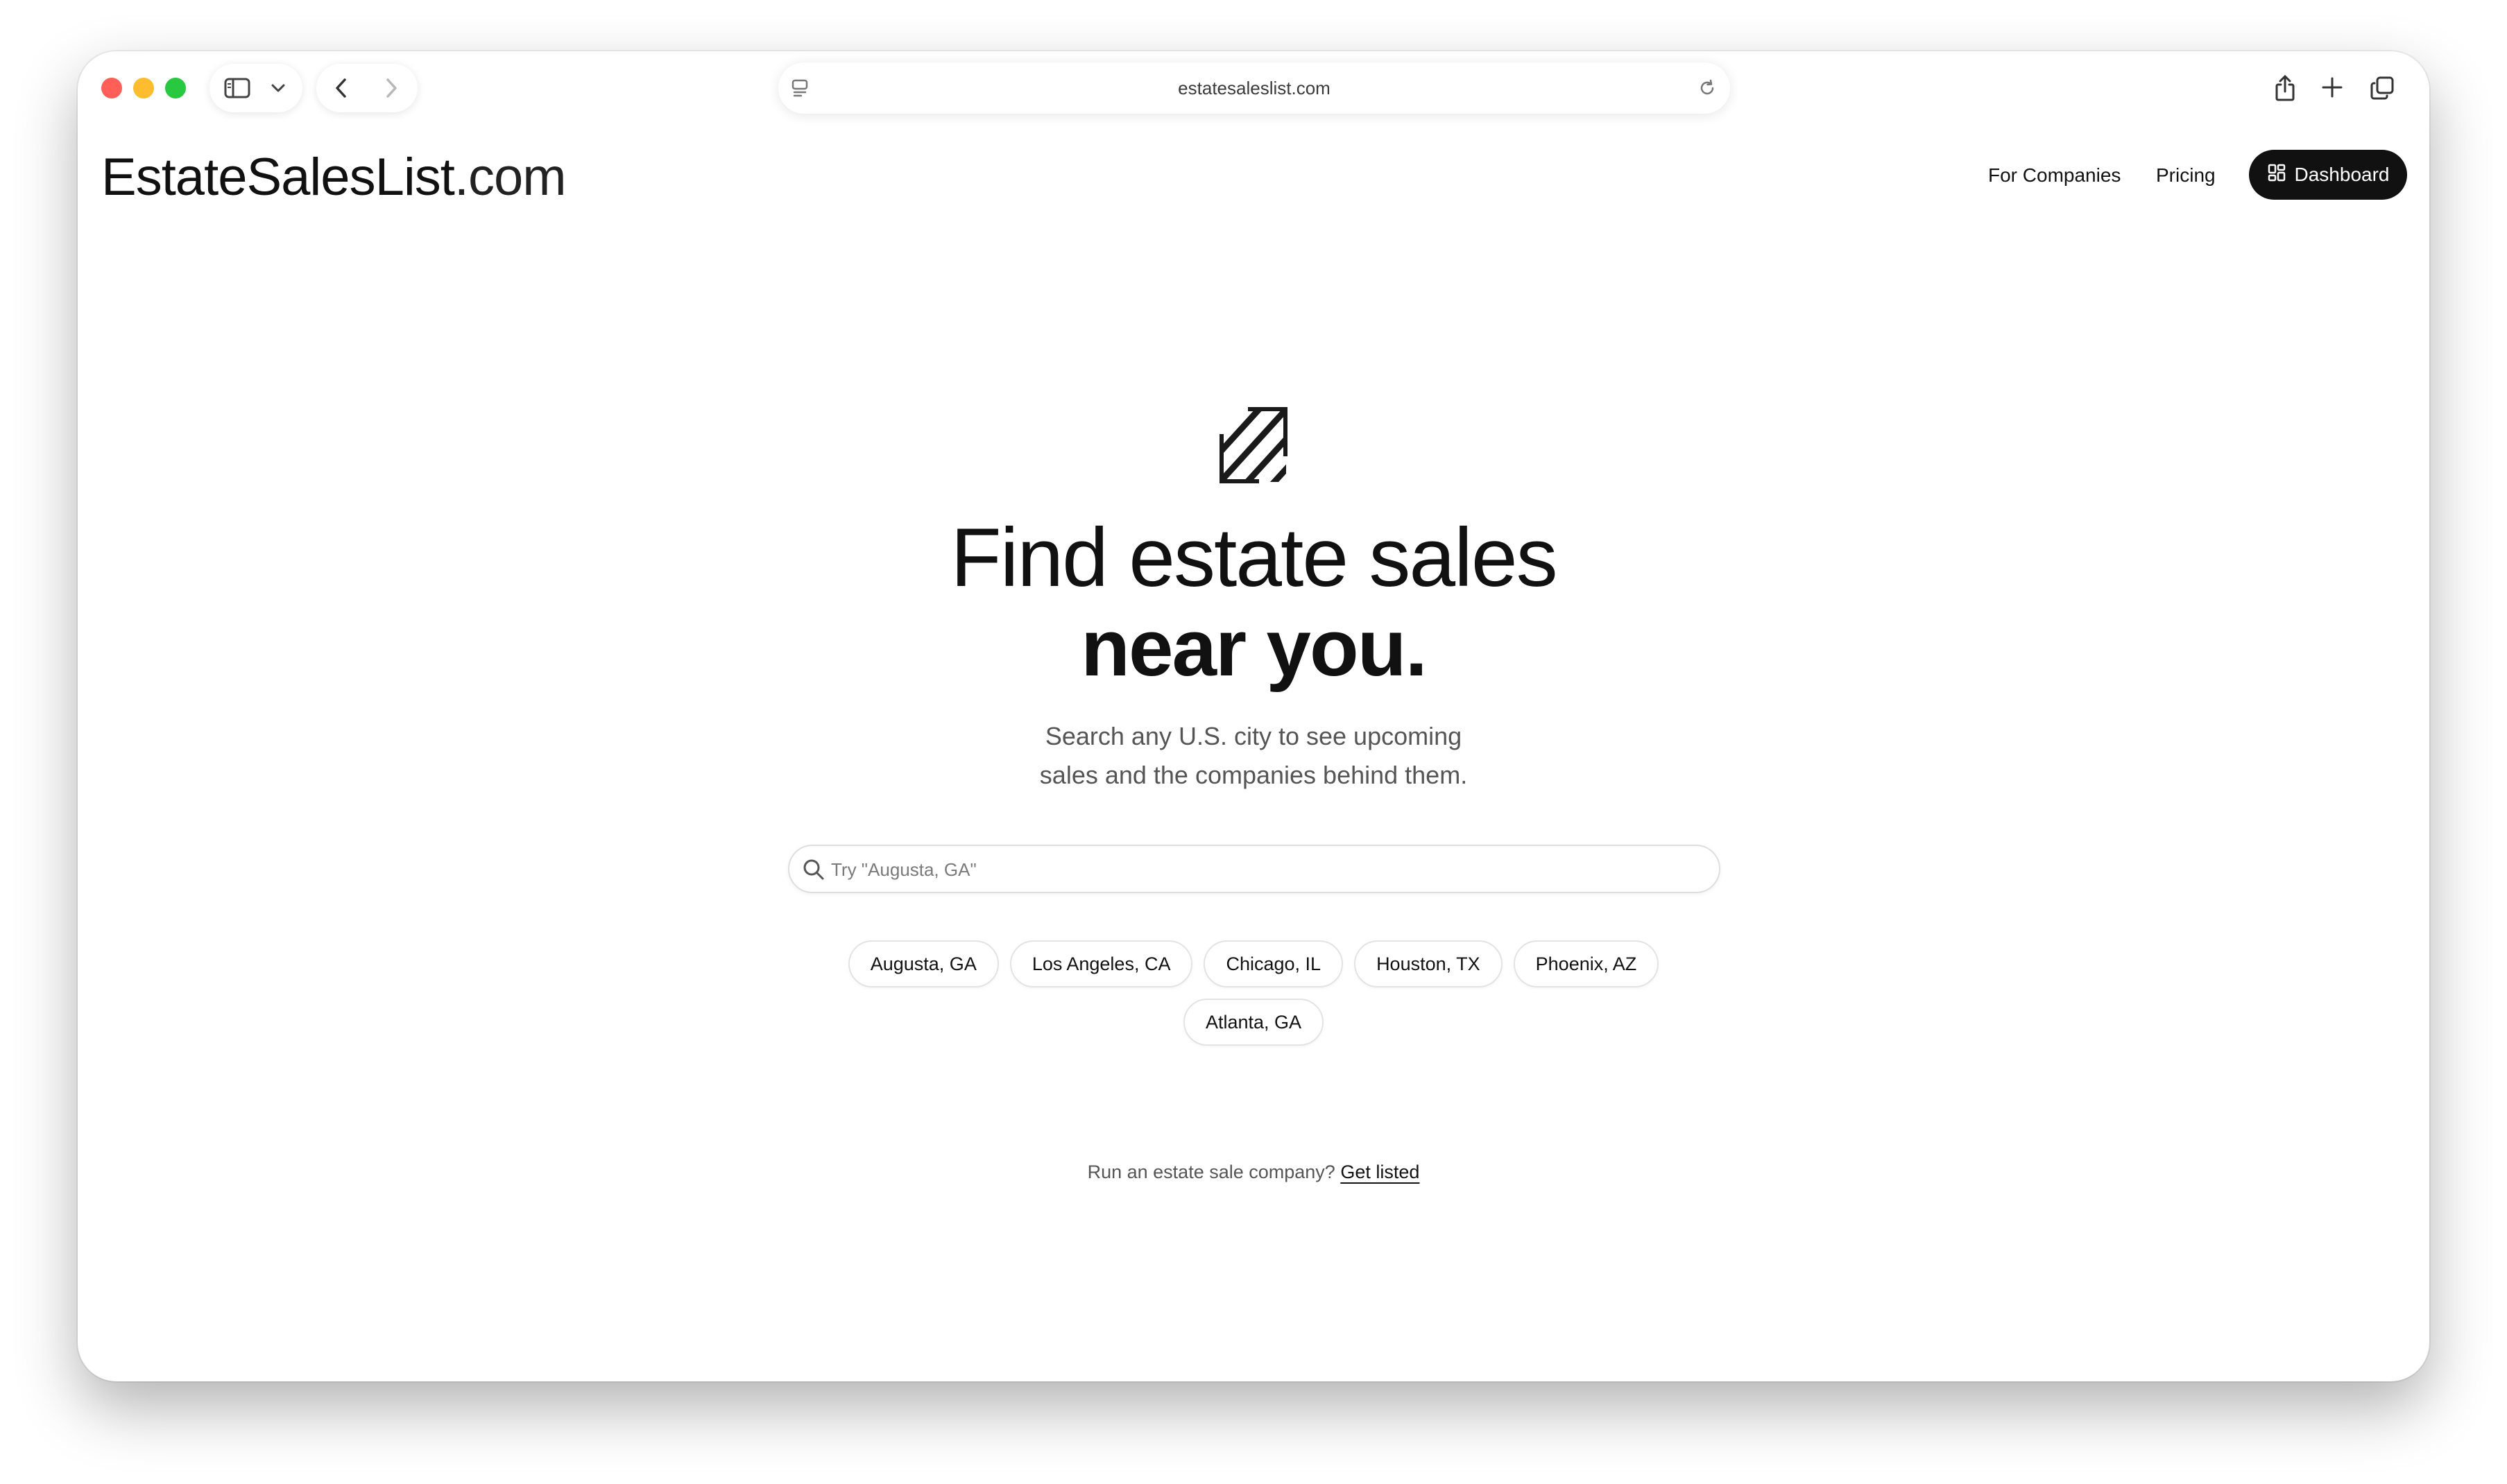 The width and height of the screenshot is (2507, 1484). Describe the element at coordinates (2332, 87) in the screenshot. I see `new-tab-icon` at that location.